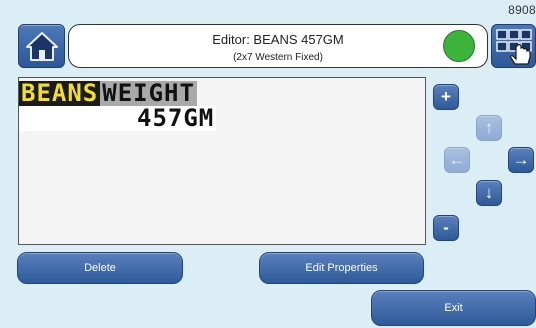 The image size is (536, 328). I want to click on plus-button: +, so click(446, 97).